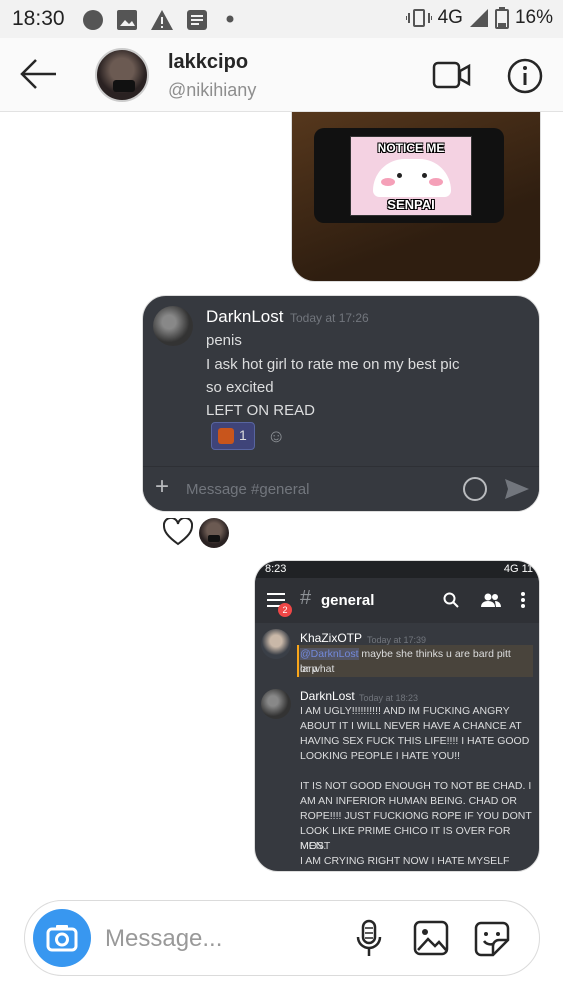  I want to click on msg-time: Today at 17:39, so click(397, 640).